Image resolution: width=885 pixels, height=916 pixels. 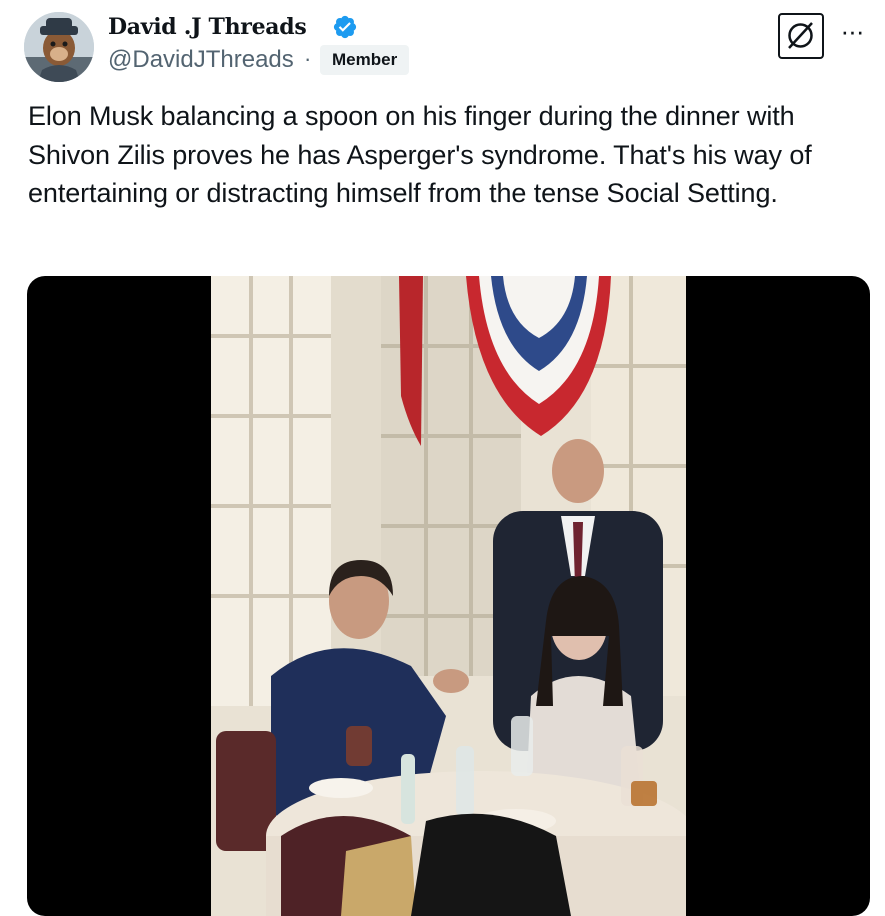 I want to click on slashed-circle-icon, so click(x=800, y=35).